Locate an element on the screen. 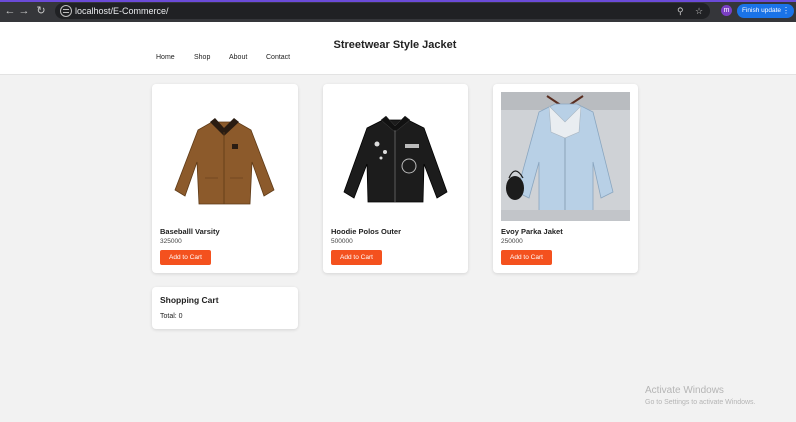  product-image-parka-jacket is located at coordinates (565, 156).